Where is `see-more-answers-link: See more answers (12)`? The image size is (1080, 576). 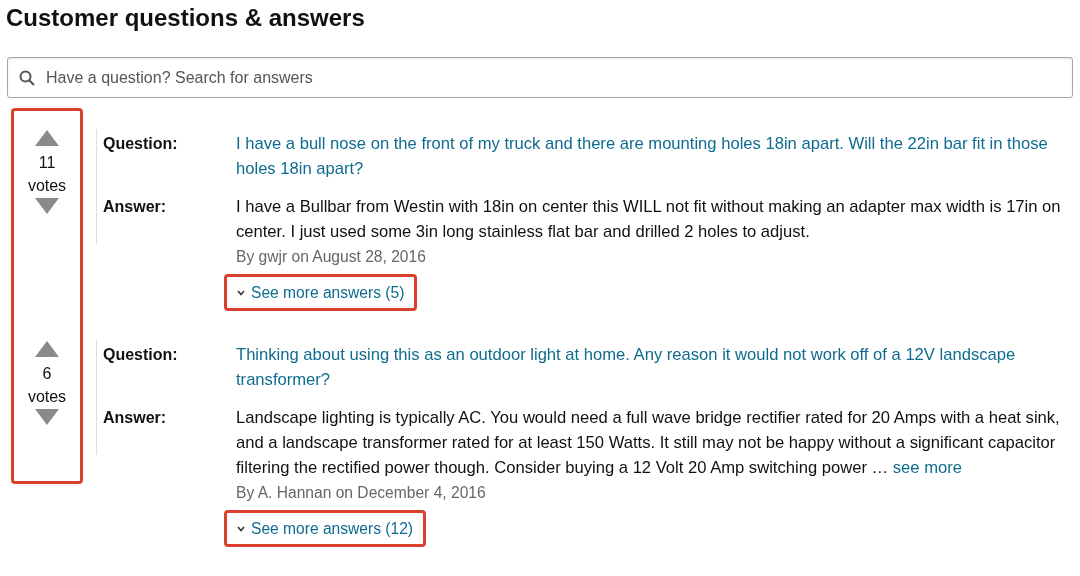
see-more-answers-link: See more answers (12) is located at coordinates (325, 528).